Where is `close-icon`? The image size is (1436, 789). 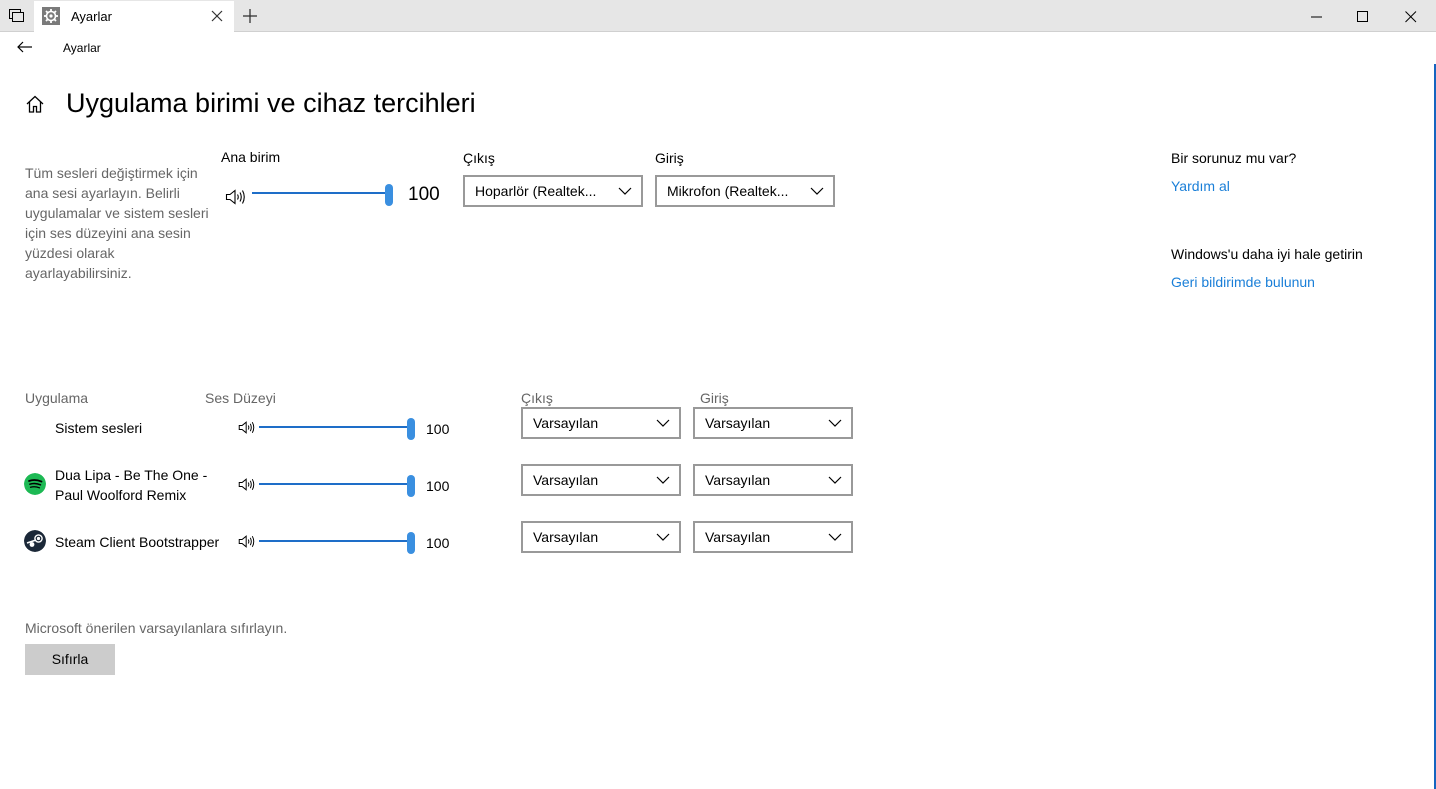
close-icon is located at coordinates (1411, 17).